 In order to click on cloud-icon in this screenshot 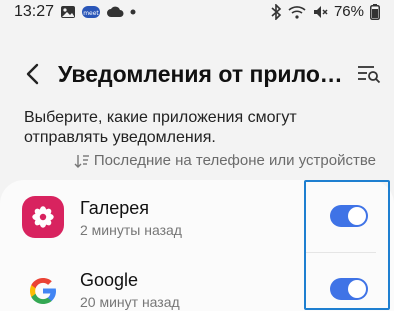, I will do `click(115, 12)`.